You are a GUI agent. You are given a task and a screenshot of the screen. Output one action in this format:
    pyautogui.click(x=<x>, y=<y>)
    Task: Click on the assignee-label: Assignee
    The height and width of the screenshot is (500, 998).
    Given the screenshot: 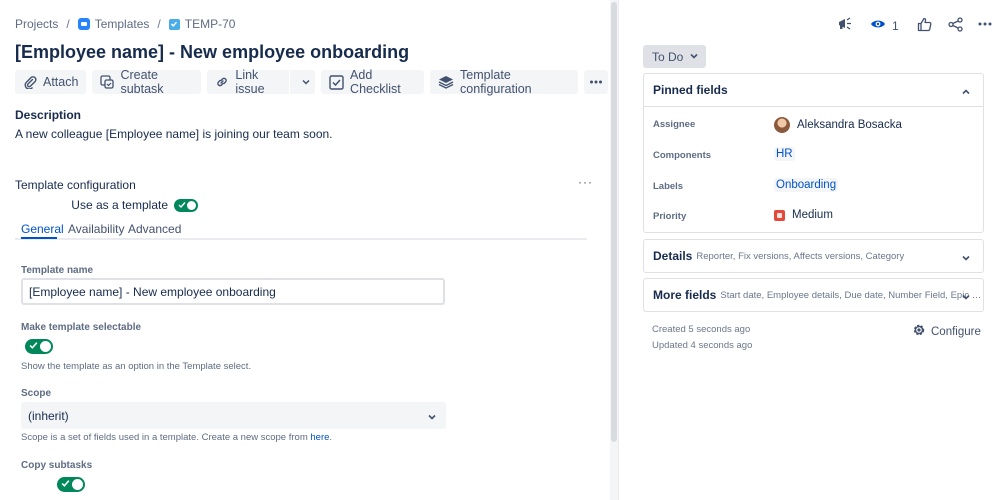 What is the action you would take?
    pyautogui.click(x=674, y=124)
    